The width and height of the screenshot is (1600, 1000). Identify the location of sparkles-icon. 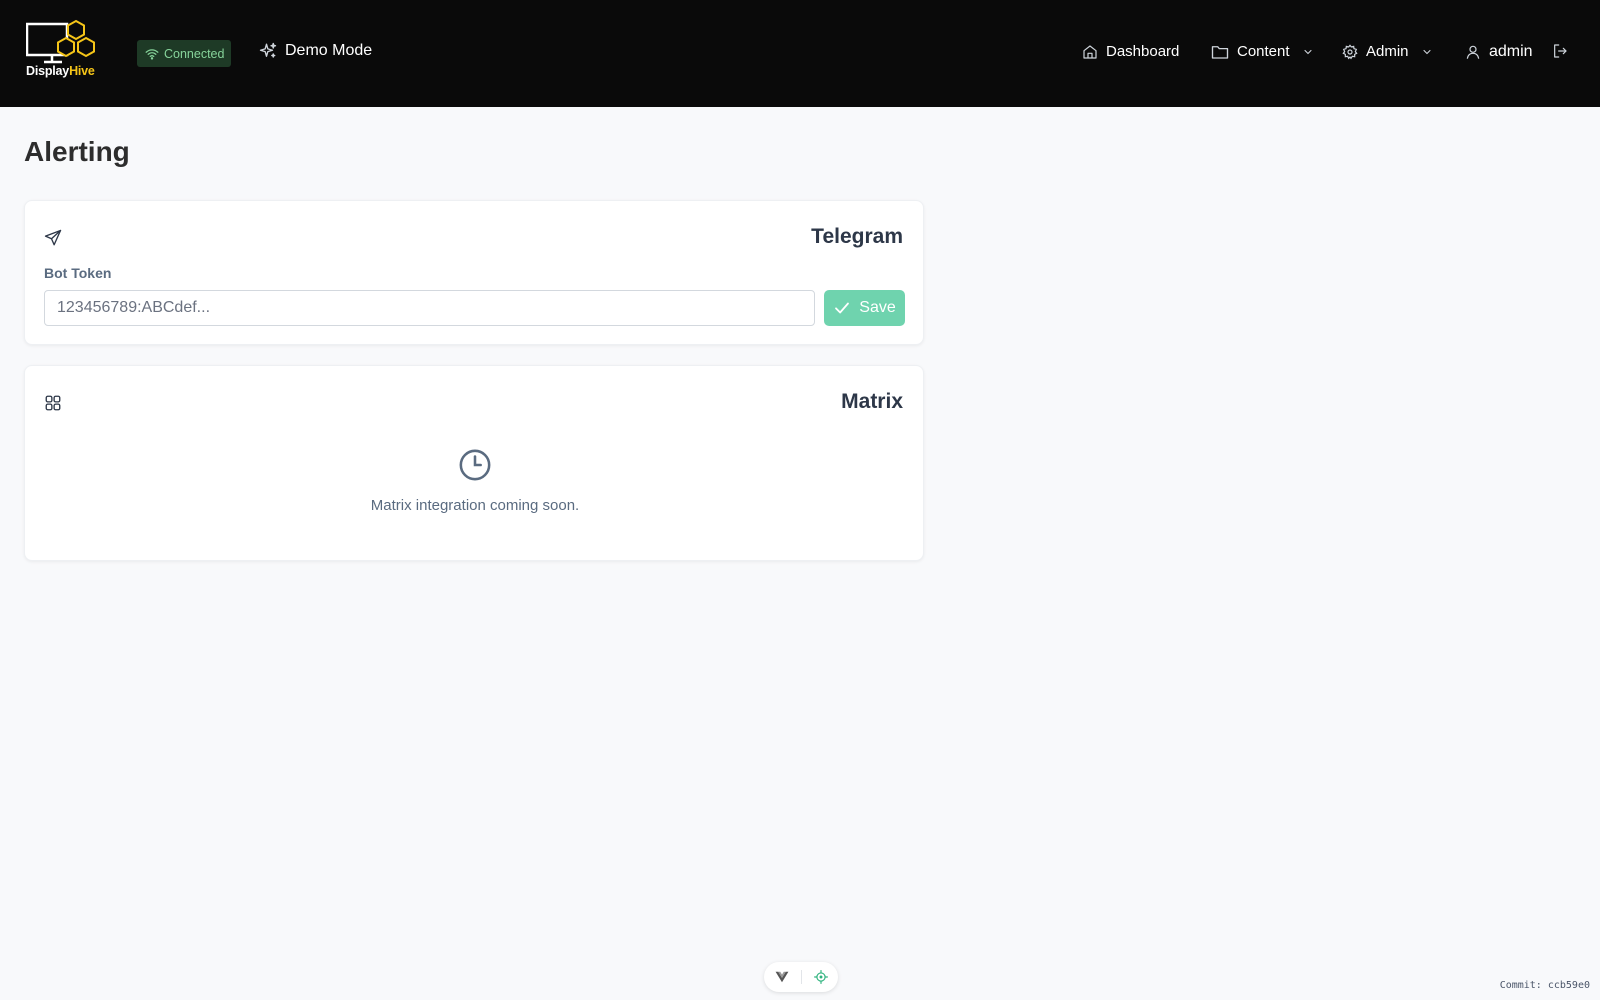
(268, 50).